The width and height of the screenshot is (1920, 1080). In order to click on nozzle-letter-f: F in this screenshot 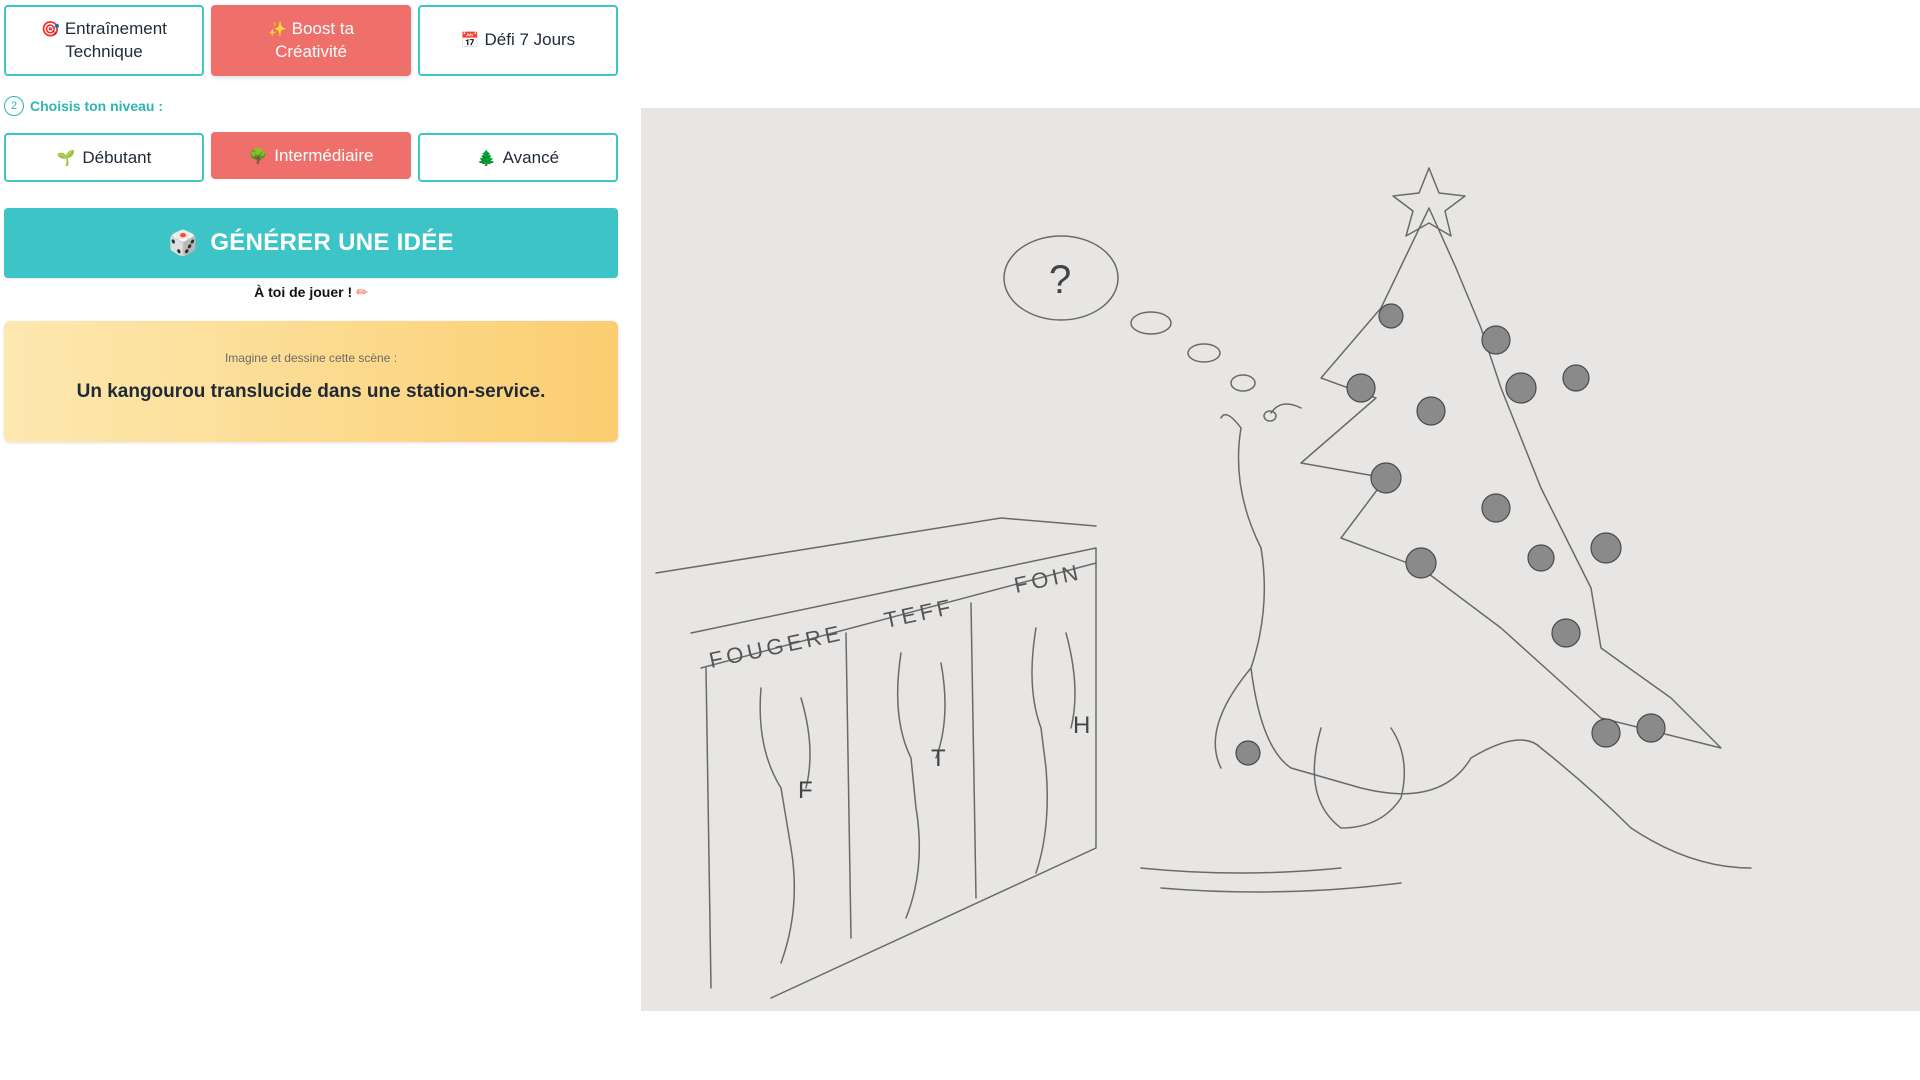, I will do `click(805, 790)`.